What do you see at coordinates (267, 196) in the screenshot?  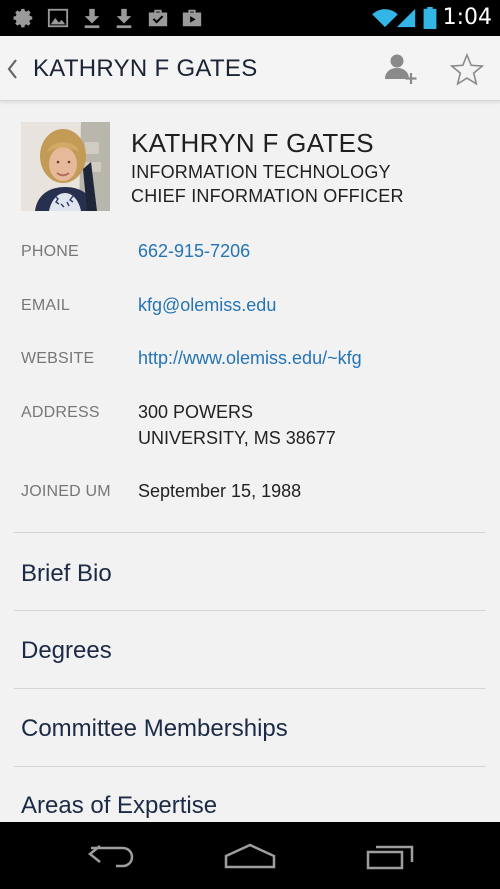 I see `profile-job-title: CHIEF INFORMATION OFFICER` at bounding box center [267, 196].